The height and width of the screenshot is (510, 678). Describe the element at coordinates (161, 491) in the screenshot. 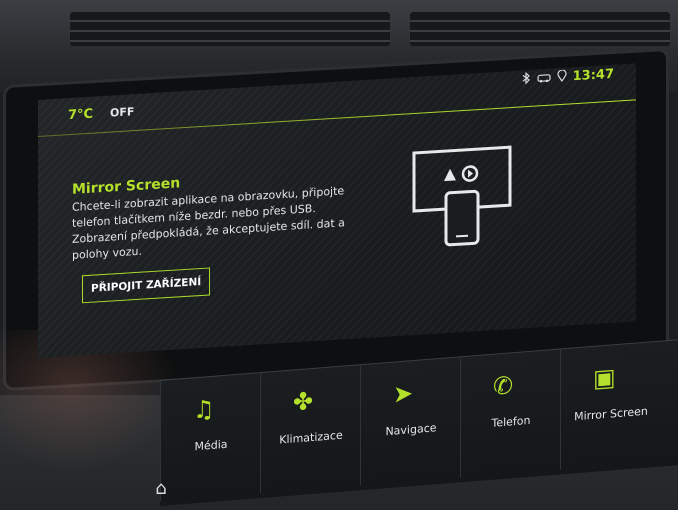

I see `home-icon: ⌂` at that location.